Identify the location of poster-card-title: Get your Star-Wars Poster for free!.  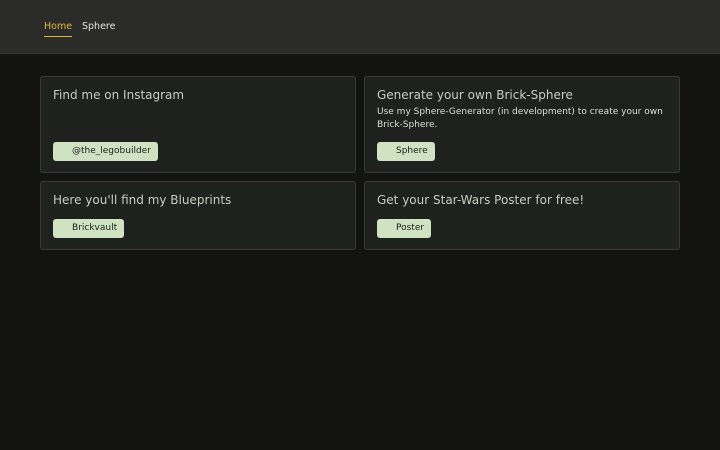
(481, 200).